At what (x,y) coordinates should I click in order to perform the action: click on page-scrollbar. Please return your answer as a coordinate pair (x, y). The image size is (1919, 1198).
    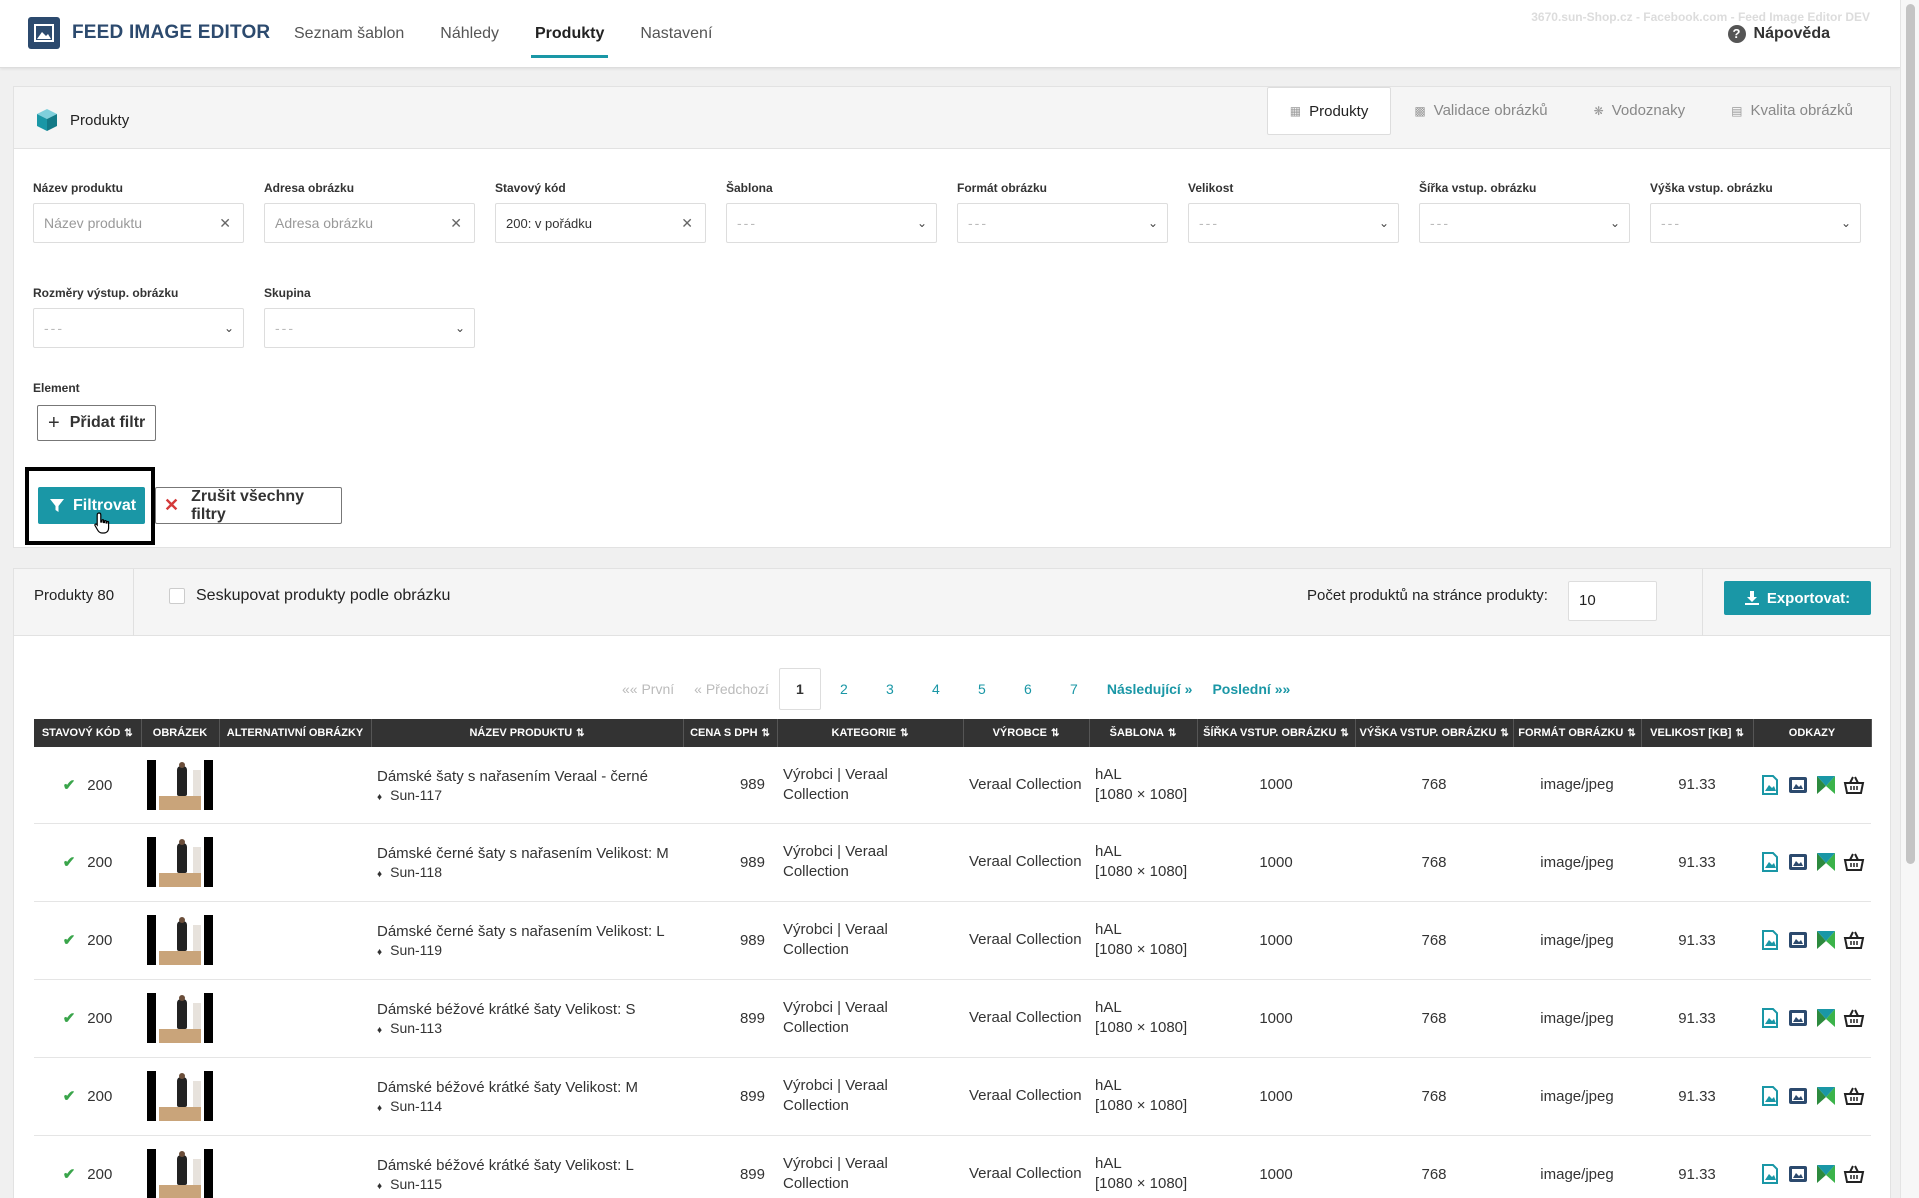
    Looking at the image, I should click on (1909, 599).